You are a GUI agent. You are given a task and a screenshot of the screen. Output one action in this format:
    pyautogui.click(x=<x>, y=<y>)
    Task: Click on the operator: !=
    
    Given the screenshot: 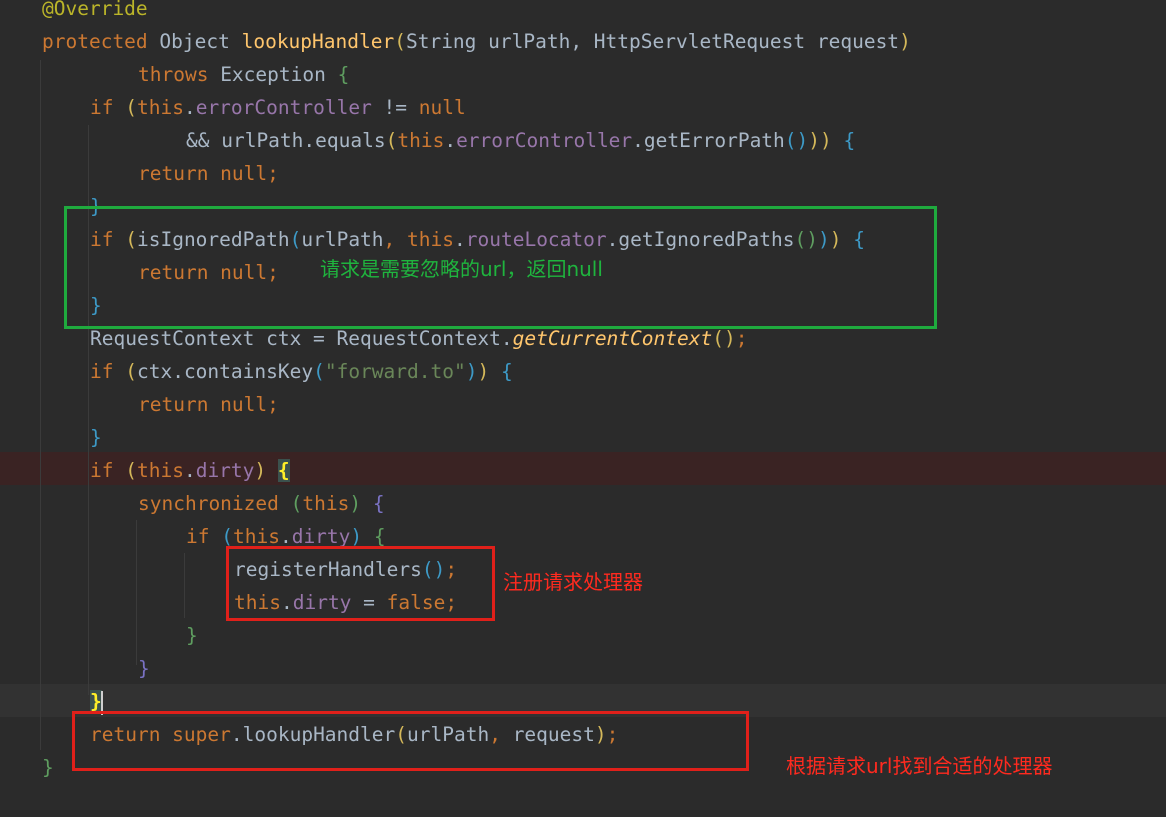 What is the action you would take?
    pyautogui.click(x=395, y=107)
    